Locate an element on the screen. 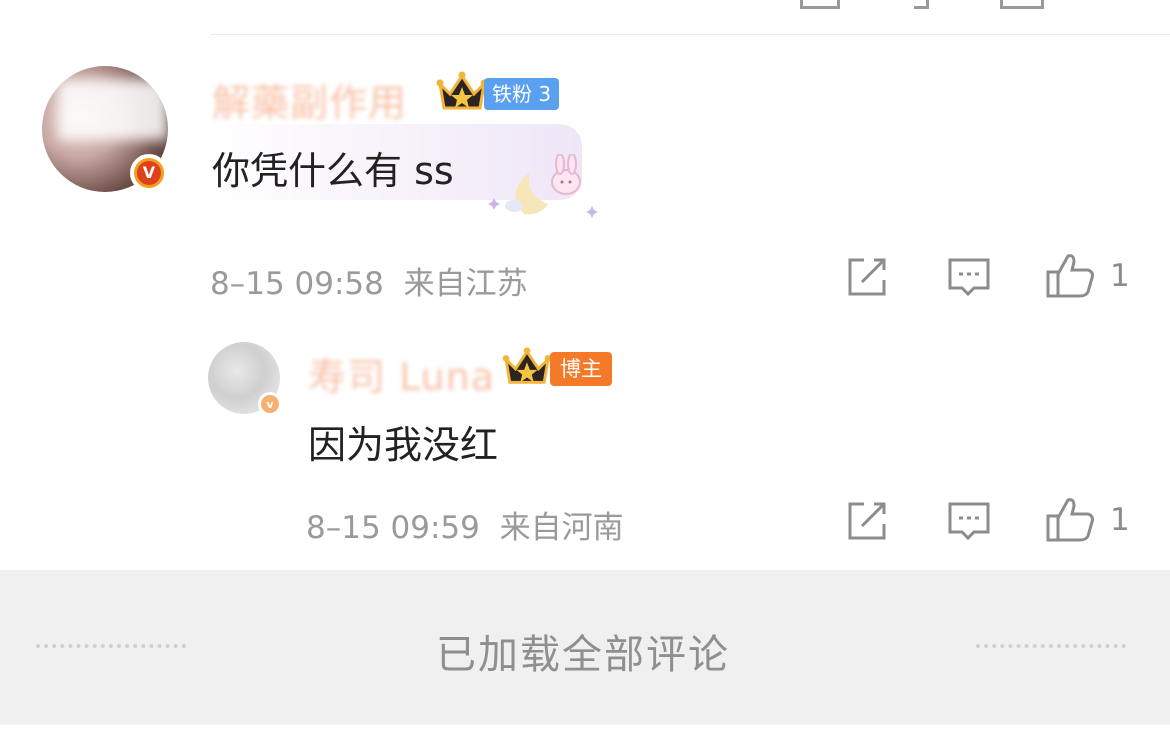 This screenshot has height=741, width=1170. reply-username: 寿司 Luna is located at coordinates (401, 373).